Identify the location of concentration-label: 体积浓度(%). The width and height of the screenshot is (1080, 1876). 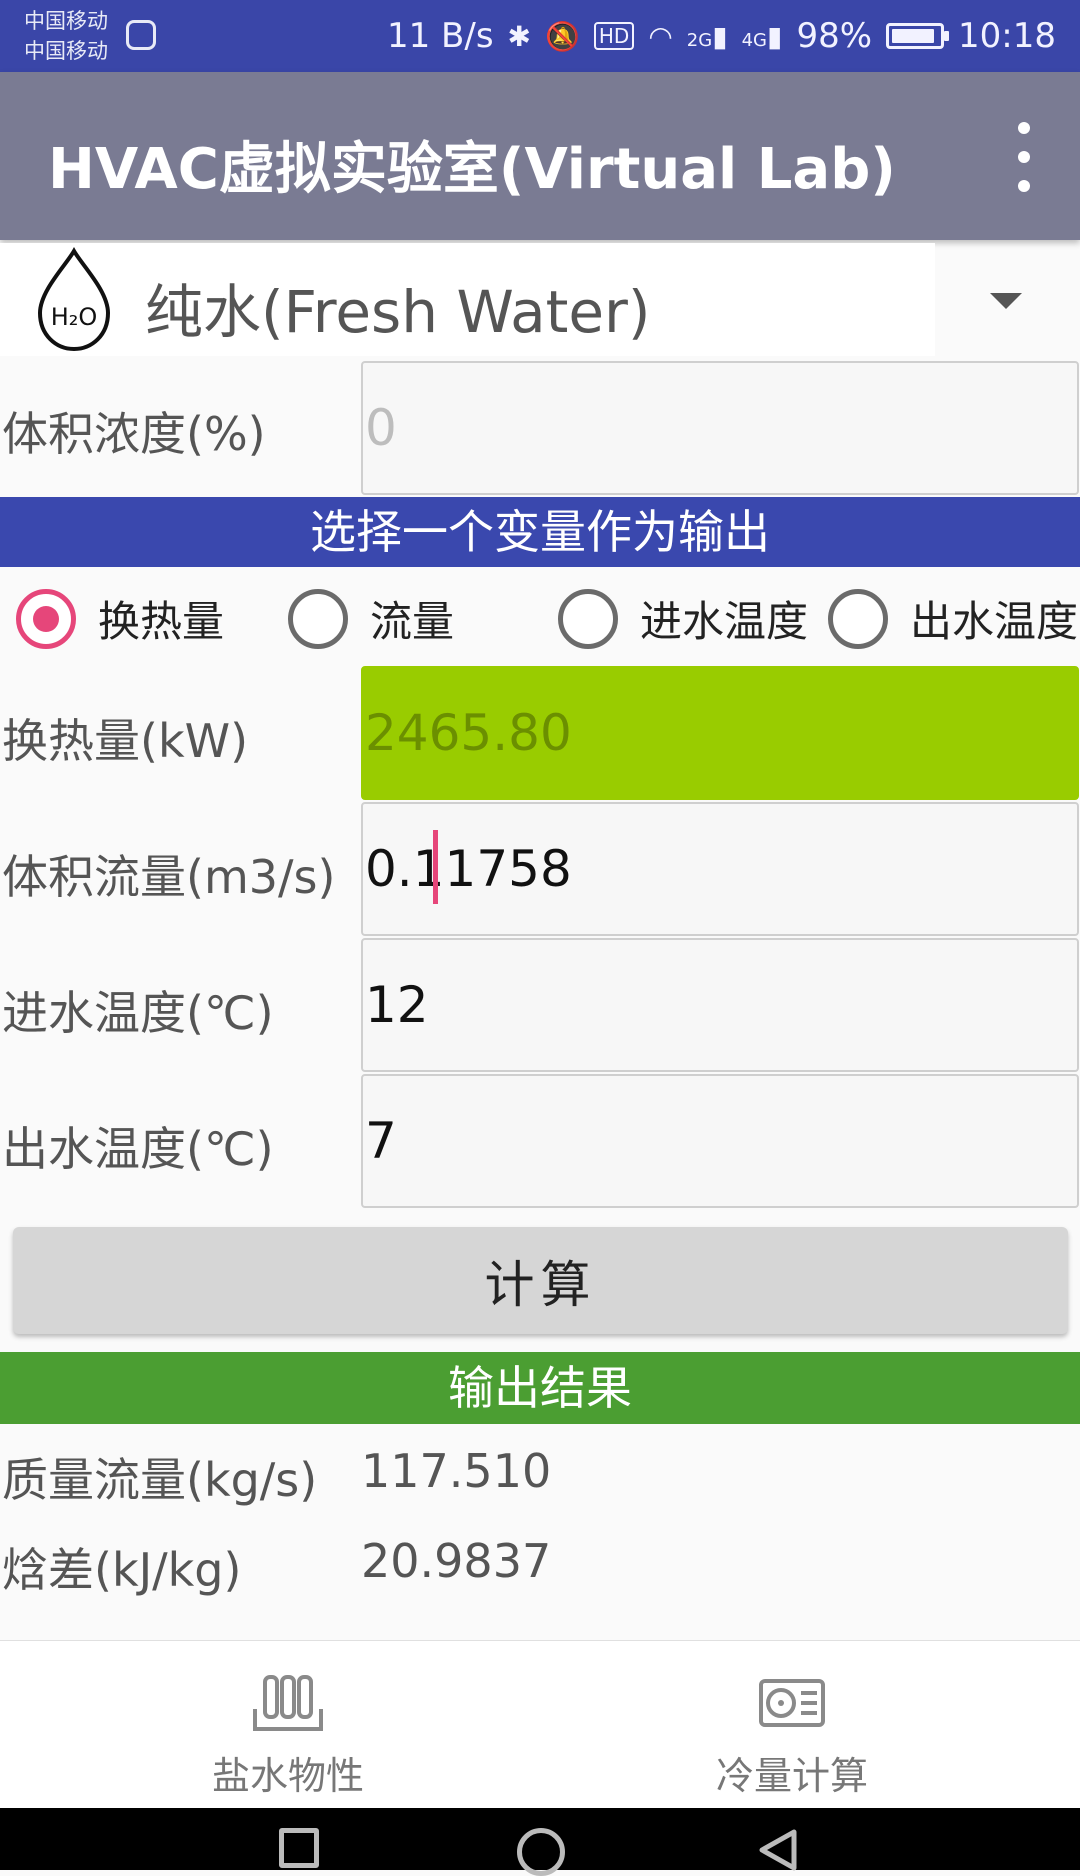
(134, 434).